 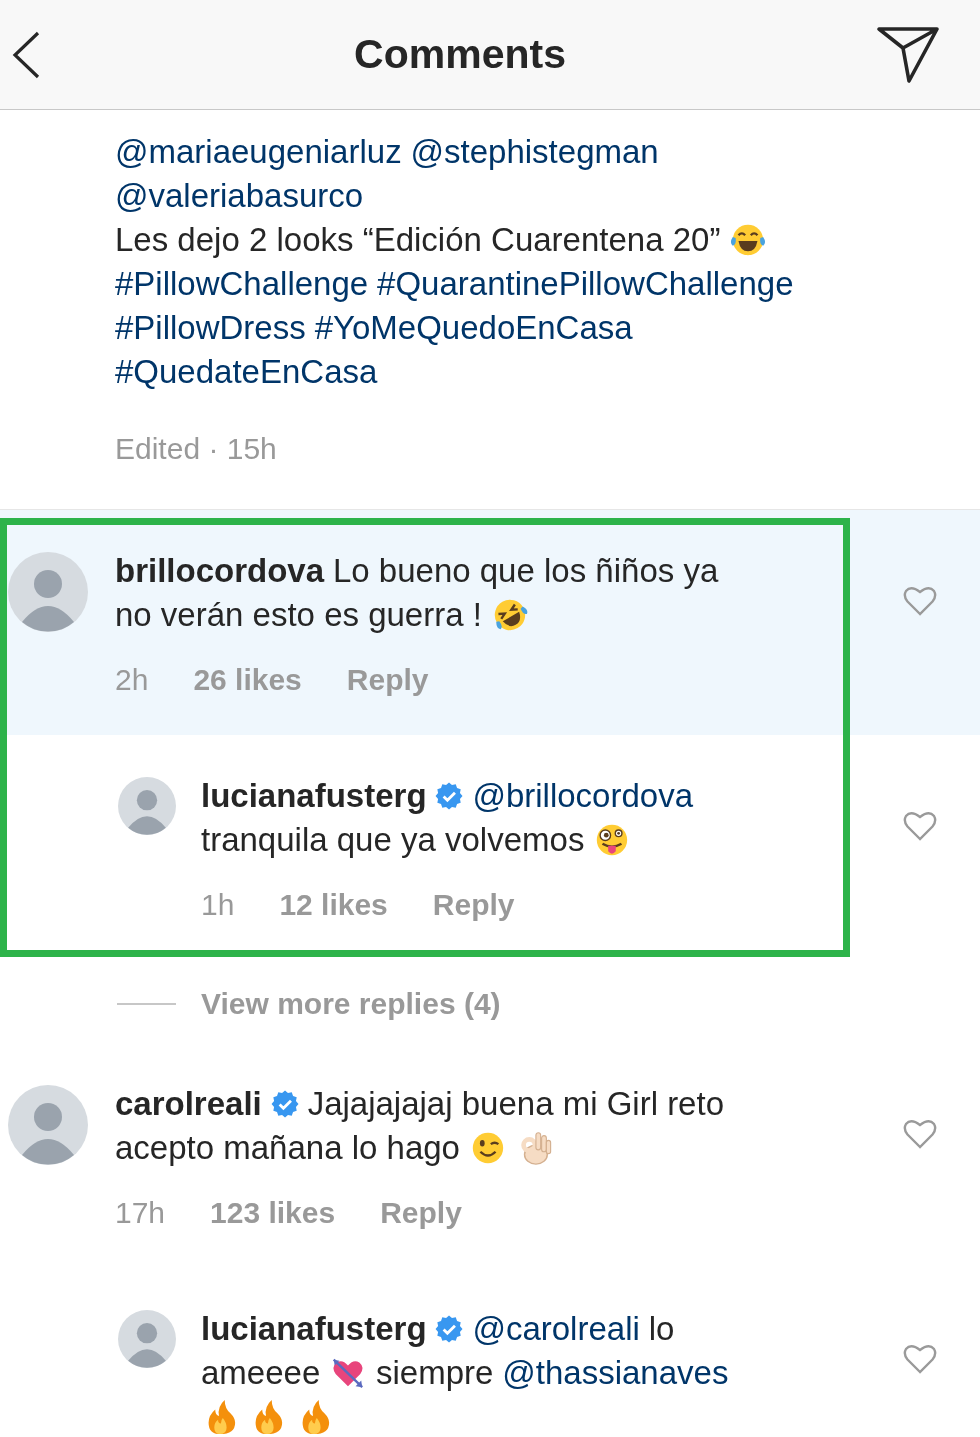 I want to click on comment-text: Lo bueno que los ñiños ya, so click(x=525, y=571).